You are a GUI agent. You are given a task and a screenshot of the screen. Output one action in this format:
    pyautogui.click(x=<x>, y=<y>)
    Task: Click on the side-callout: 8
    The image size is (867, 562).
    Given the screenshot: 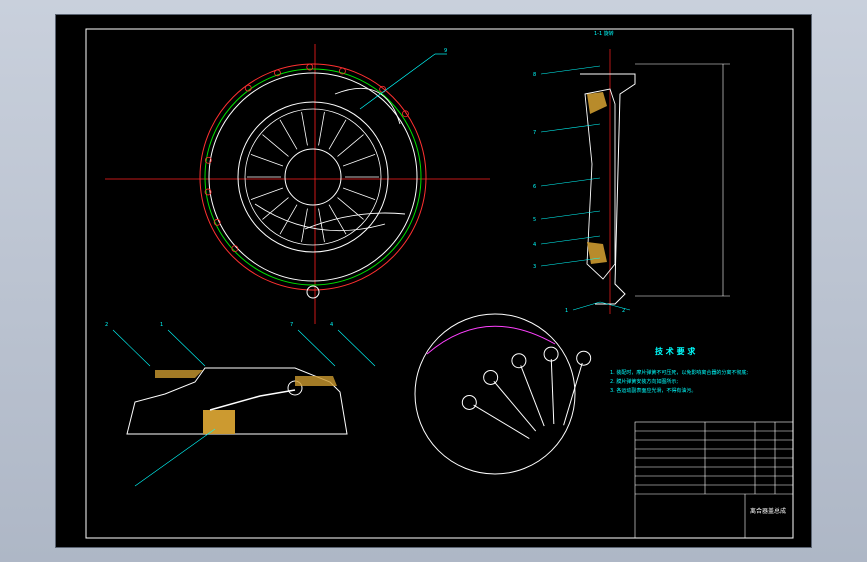 What is the action you would take?
    pyautogui.click(x=534, y=75)
    